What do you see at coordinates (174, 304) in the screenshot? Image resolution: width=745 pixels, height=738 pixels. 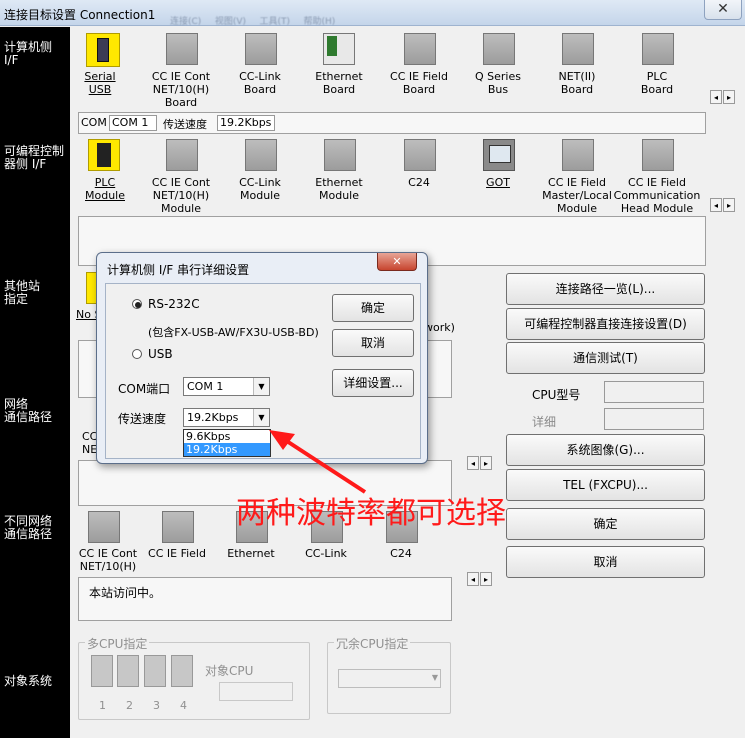 I see `rs232c-label: RS-232C` at bounding box center [174, 304].